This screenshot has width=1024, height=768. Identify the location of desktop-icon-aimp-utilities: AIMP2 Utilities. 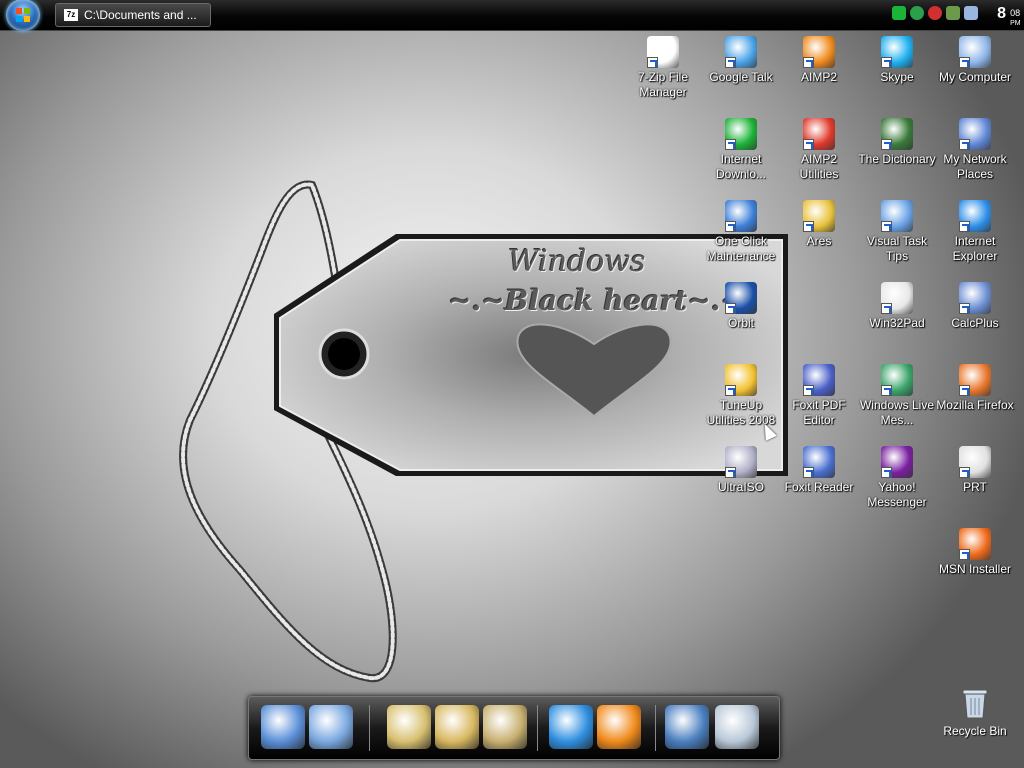
(819, 150).